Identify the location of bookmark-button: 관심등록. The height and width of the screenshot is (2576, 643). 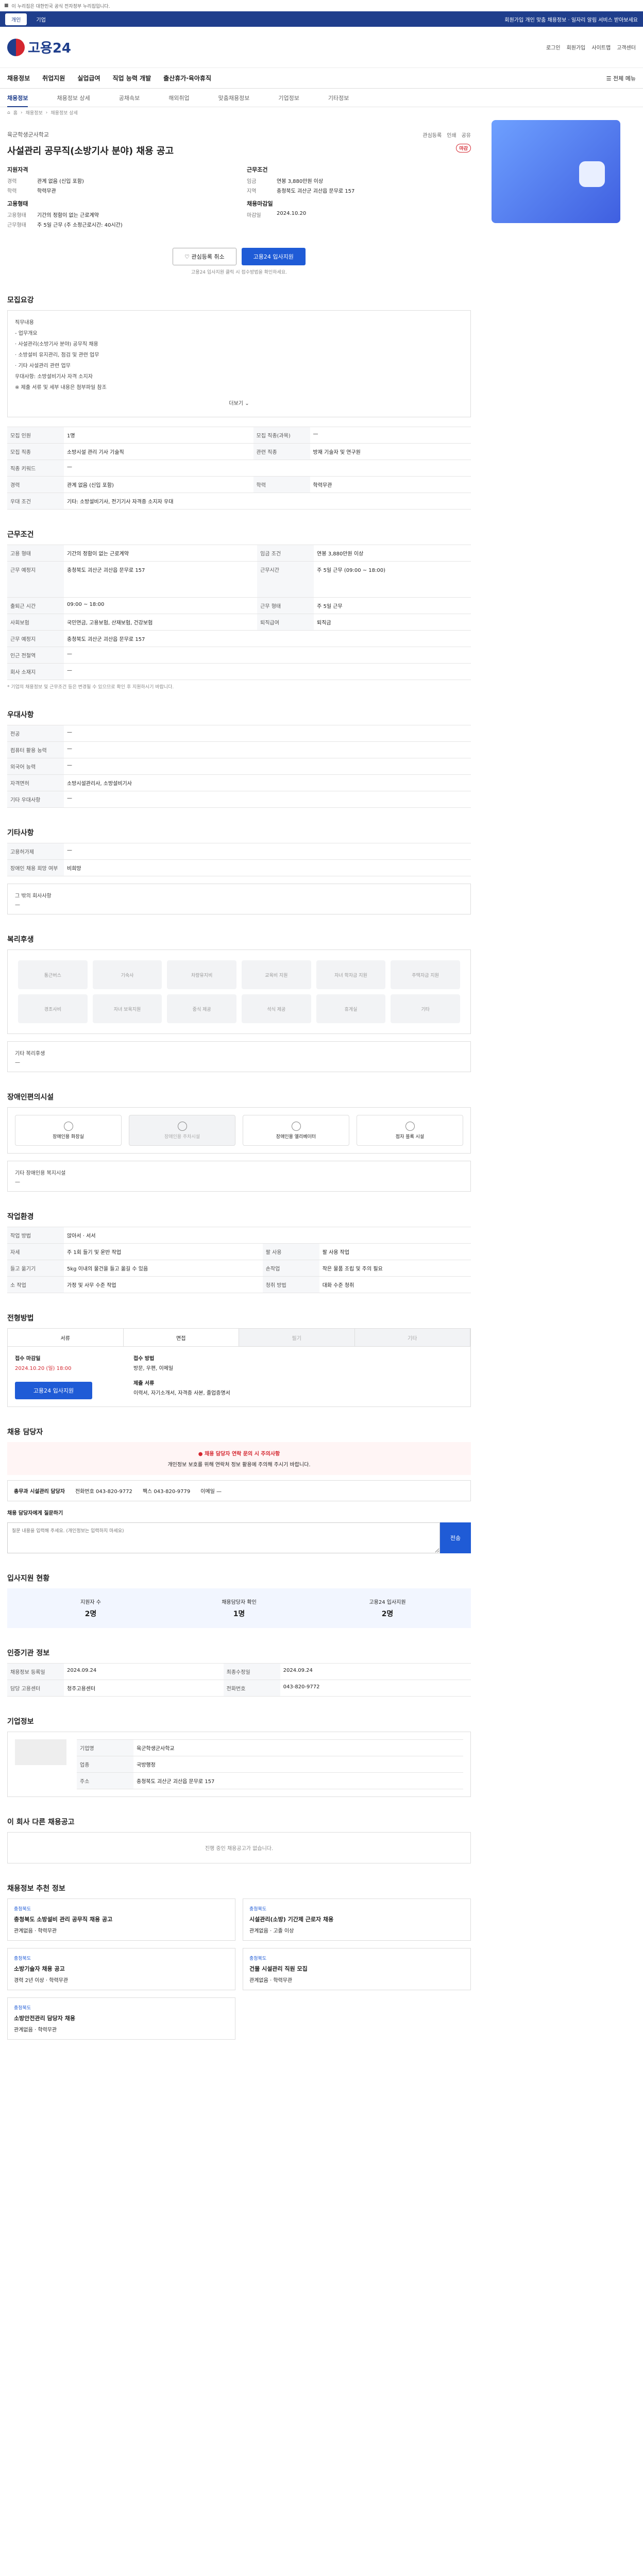
(432, 135).